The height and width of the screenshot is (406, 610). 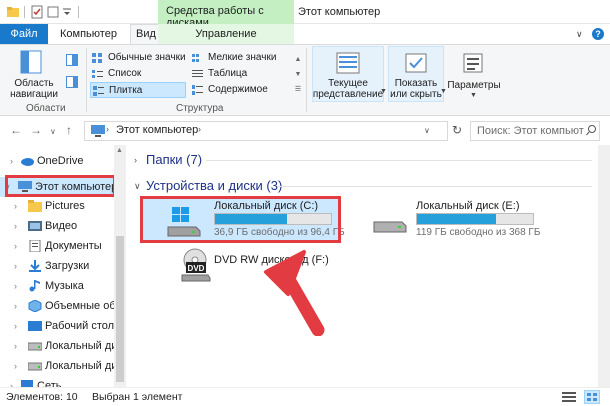 I want to click on recent-locations-icon: ∨, so click(x=53, y=131).